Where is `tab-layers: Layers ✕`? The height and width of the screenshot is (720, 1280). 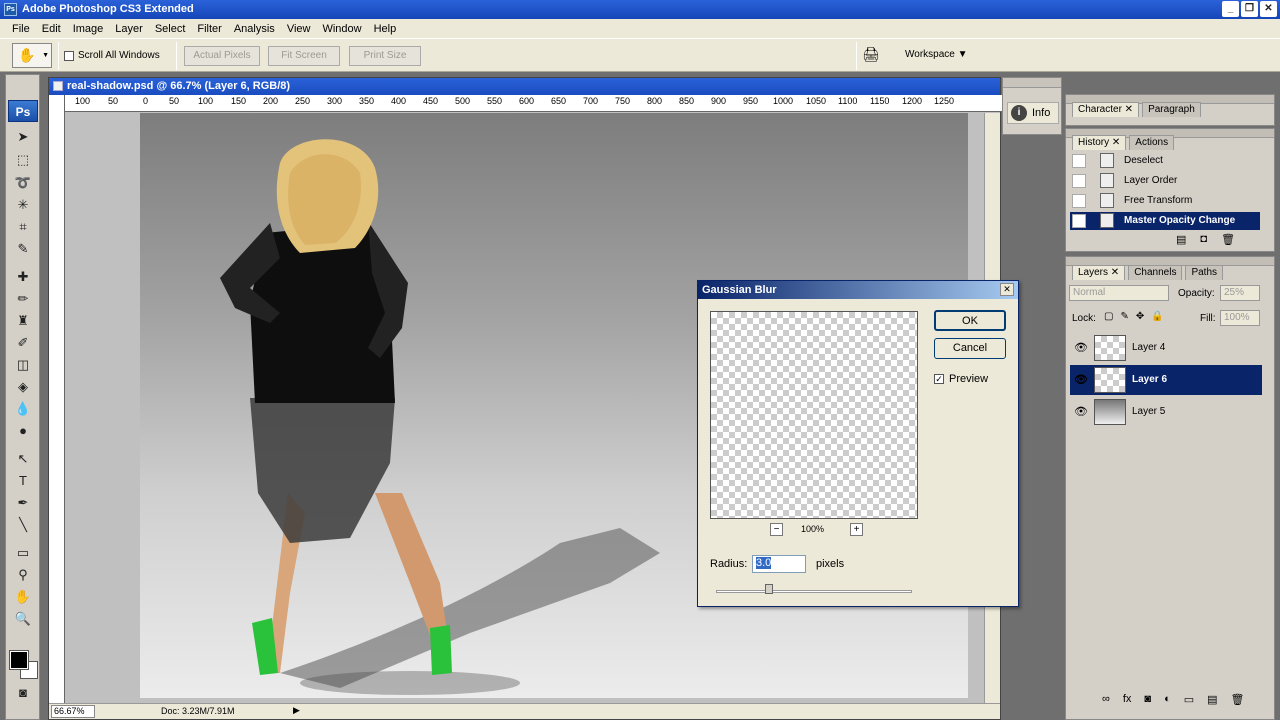 tab-layers: Layers ✕ is located at coordinates (1099, 272).